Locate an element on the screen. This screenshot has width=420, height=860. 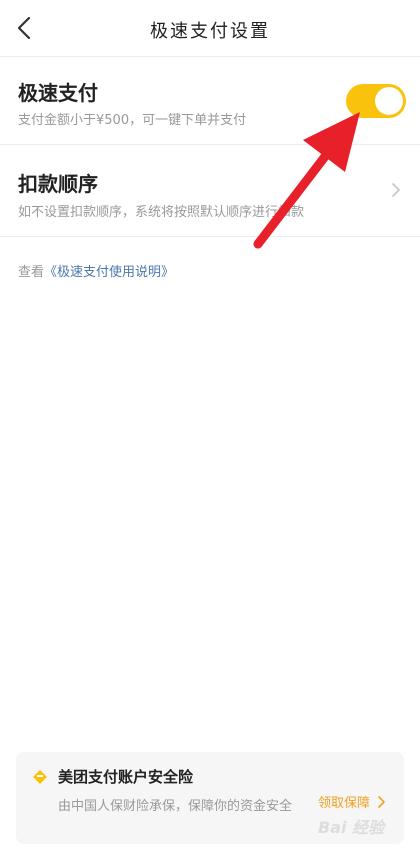
watermark: Bai 经验 is located at coordinates (351, 827).